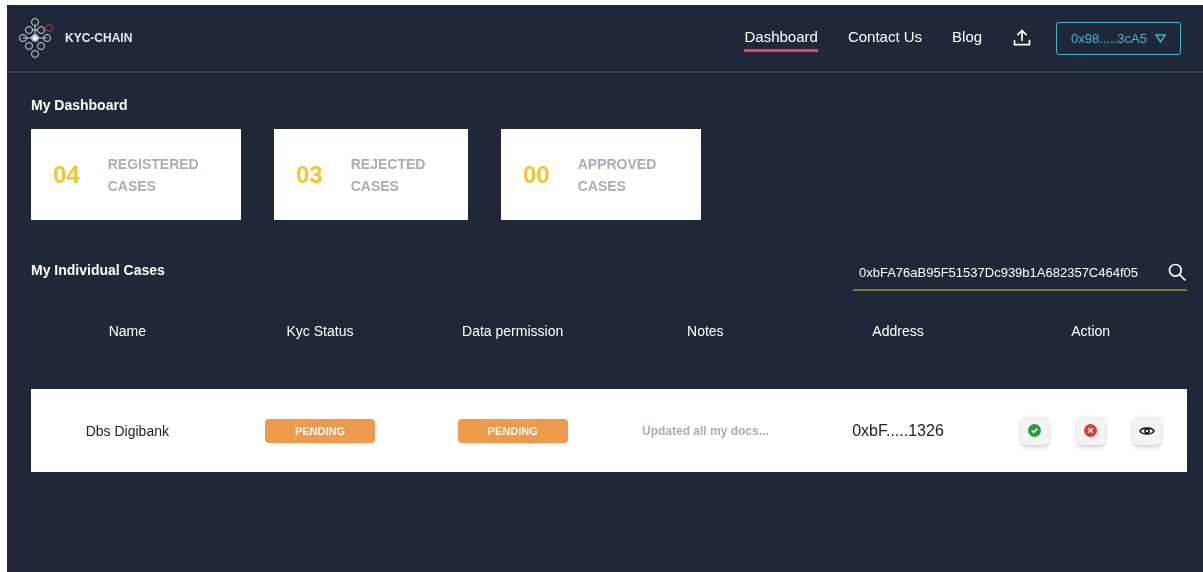  Describe the element at coordinates (1091, 331) in the screenshot. I see `column-header: Action` at that location.